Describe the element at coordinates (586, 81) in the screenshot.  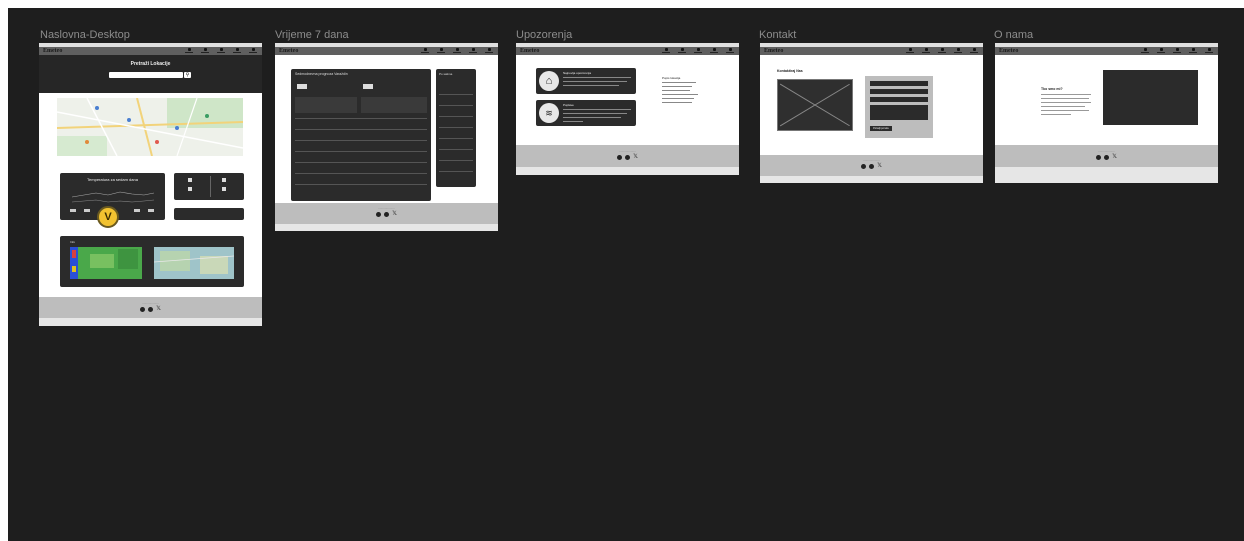
I see `warning-card-latest: ⌂ Najnovija upozorenja` at that location.